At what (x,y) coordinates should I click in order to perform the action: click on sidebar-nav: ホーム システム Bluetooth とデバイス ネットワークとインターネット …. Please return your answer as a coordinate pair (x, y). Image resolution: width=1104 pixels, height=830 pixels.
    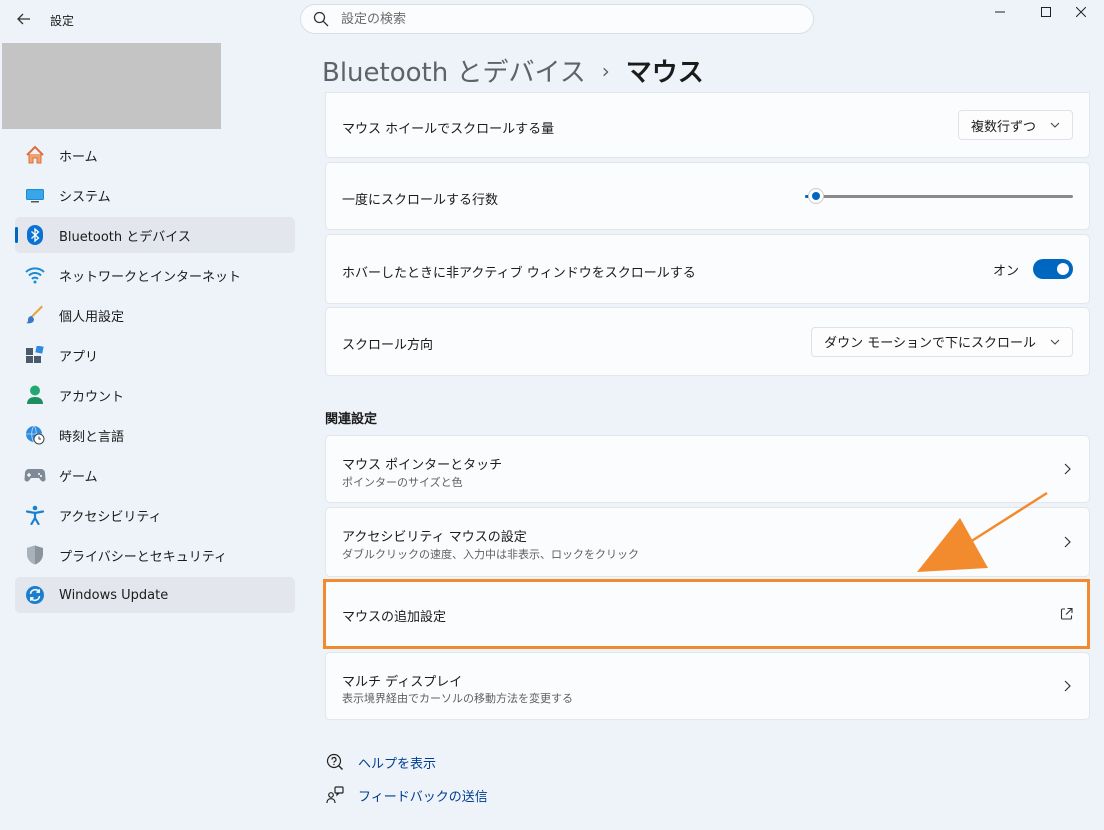
    Looking at the image, I should click on (155, 377).